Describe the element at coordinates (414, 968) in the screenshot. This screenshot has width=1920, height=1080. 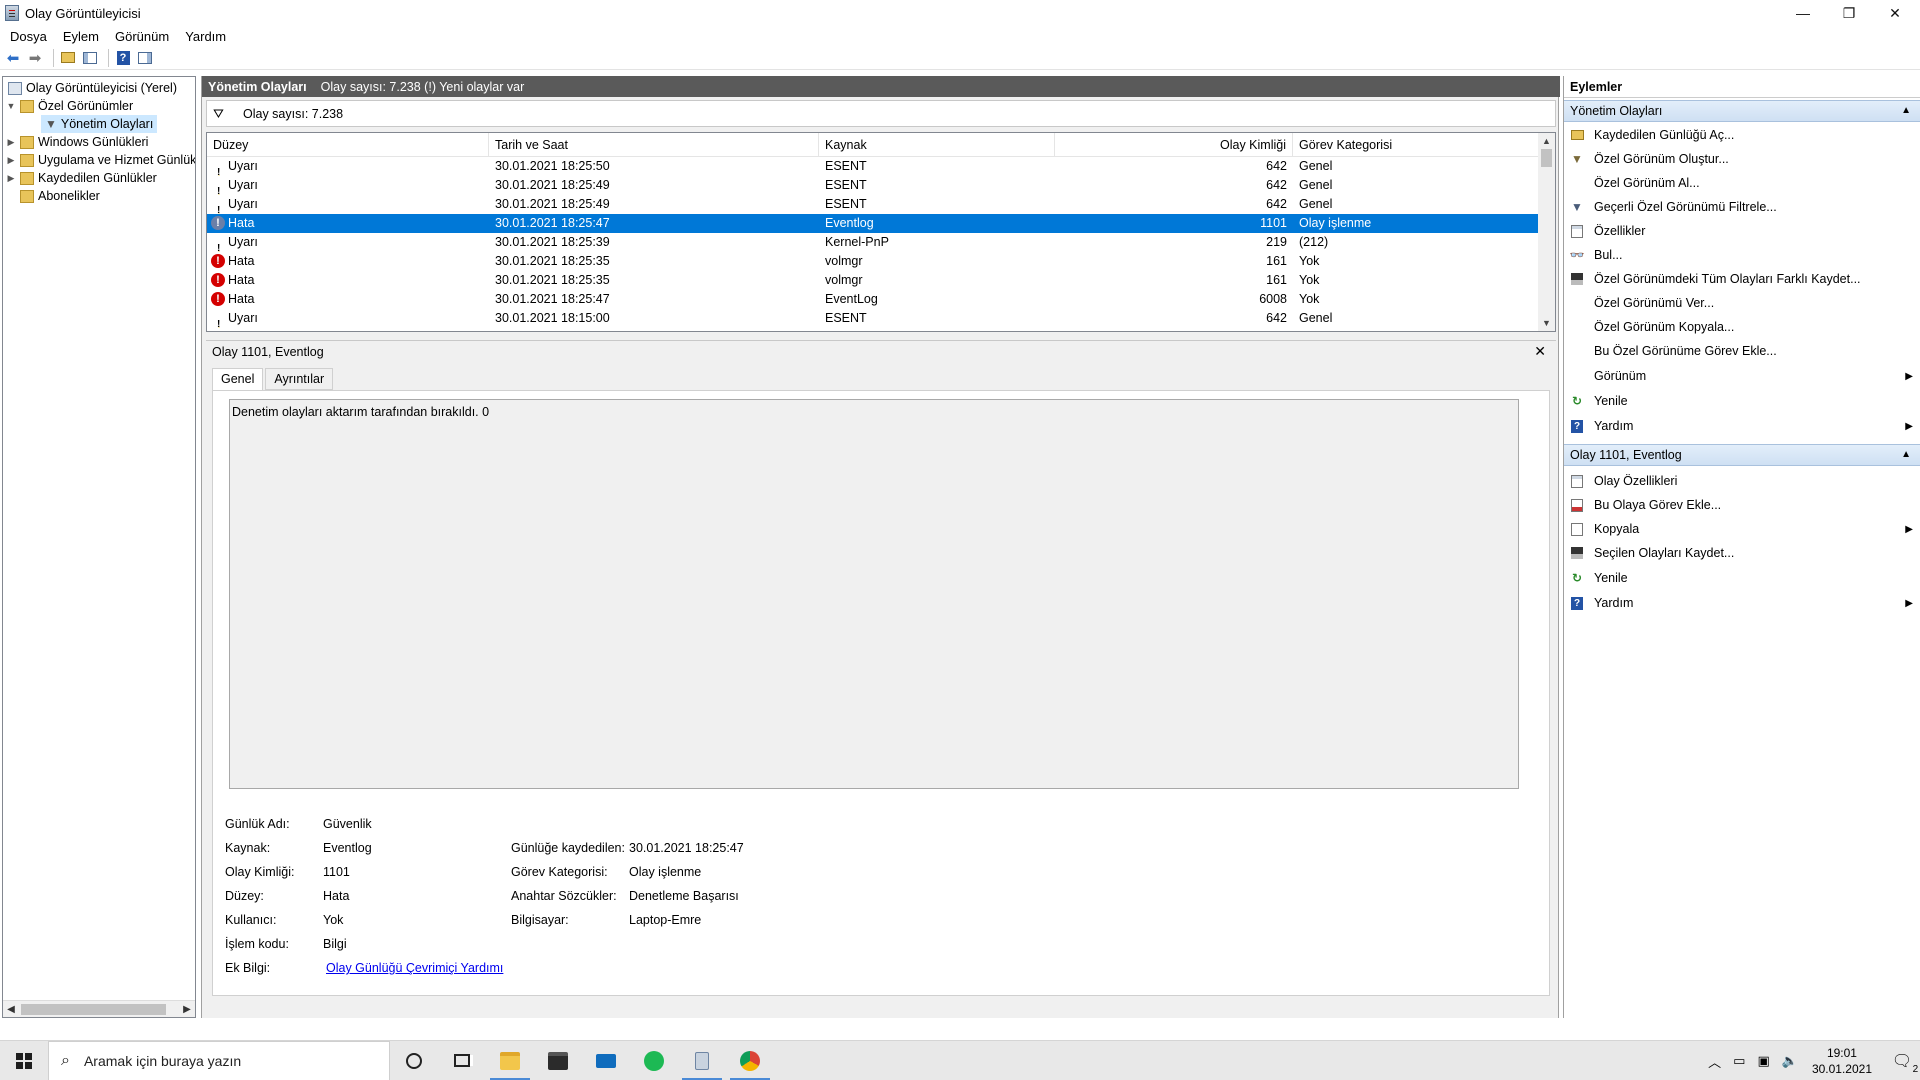
I see `online-help-link: Olay Günlüğü Çevrimiçi Yardımı` at that location.